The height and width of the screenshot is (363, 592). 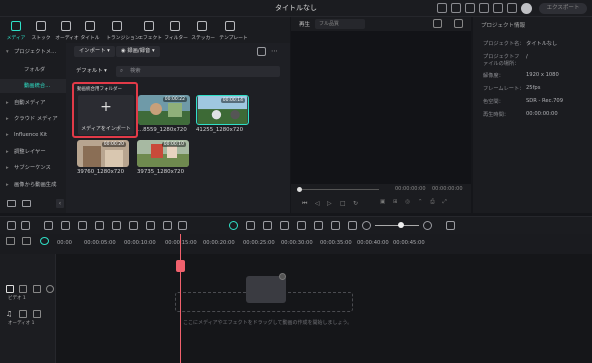 I want to click on link-icon, so click(x=26, y=241).